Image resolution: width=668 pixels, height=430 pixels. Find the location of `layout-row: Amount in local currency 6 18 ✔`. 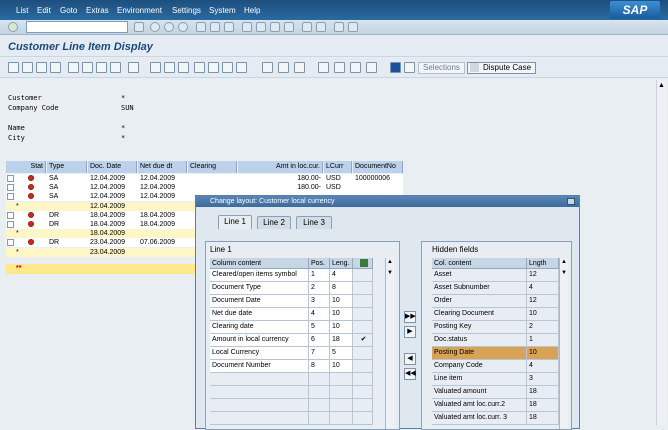

layout-row: Amount in local currency 6 18 ✔ is located at coordinates (297, 340).